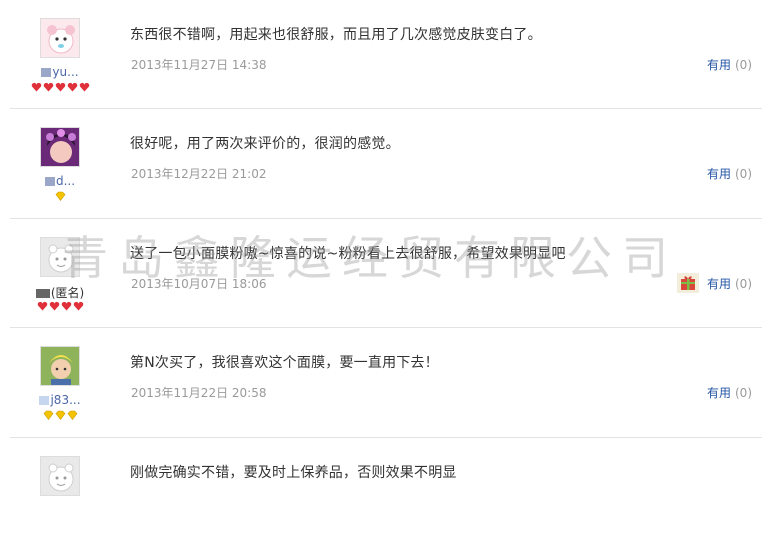  What do you see at coordinates (199, 65) in the screenshot?
I see `review-time: 2013年11月27日 14:38` at bounding box center [199, 65].